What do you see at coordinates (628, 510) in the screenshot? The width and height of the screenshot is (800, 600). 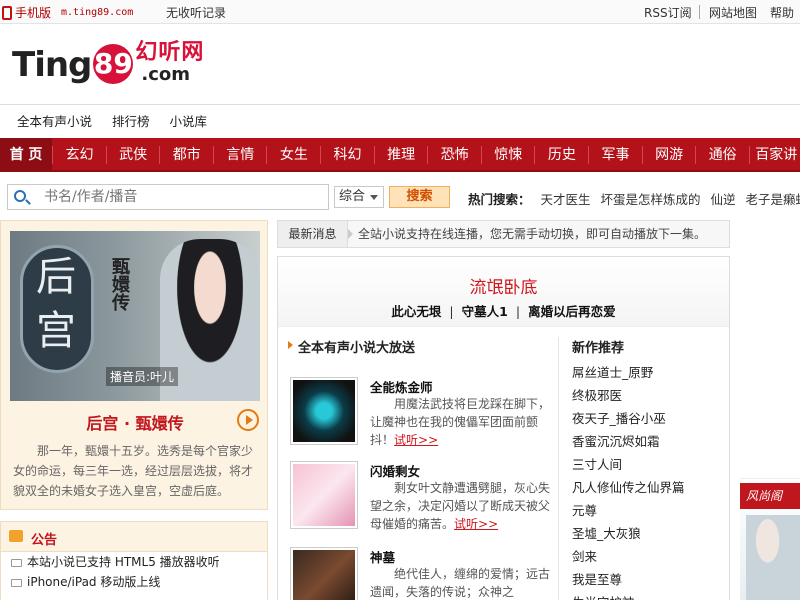 I see `new-work-item: 元尊` at bounding box center [628, 510].